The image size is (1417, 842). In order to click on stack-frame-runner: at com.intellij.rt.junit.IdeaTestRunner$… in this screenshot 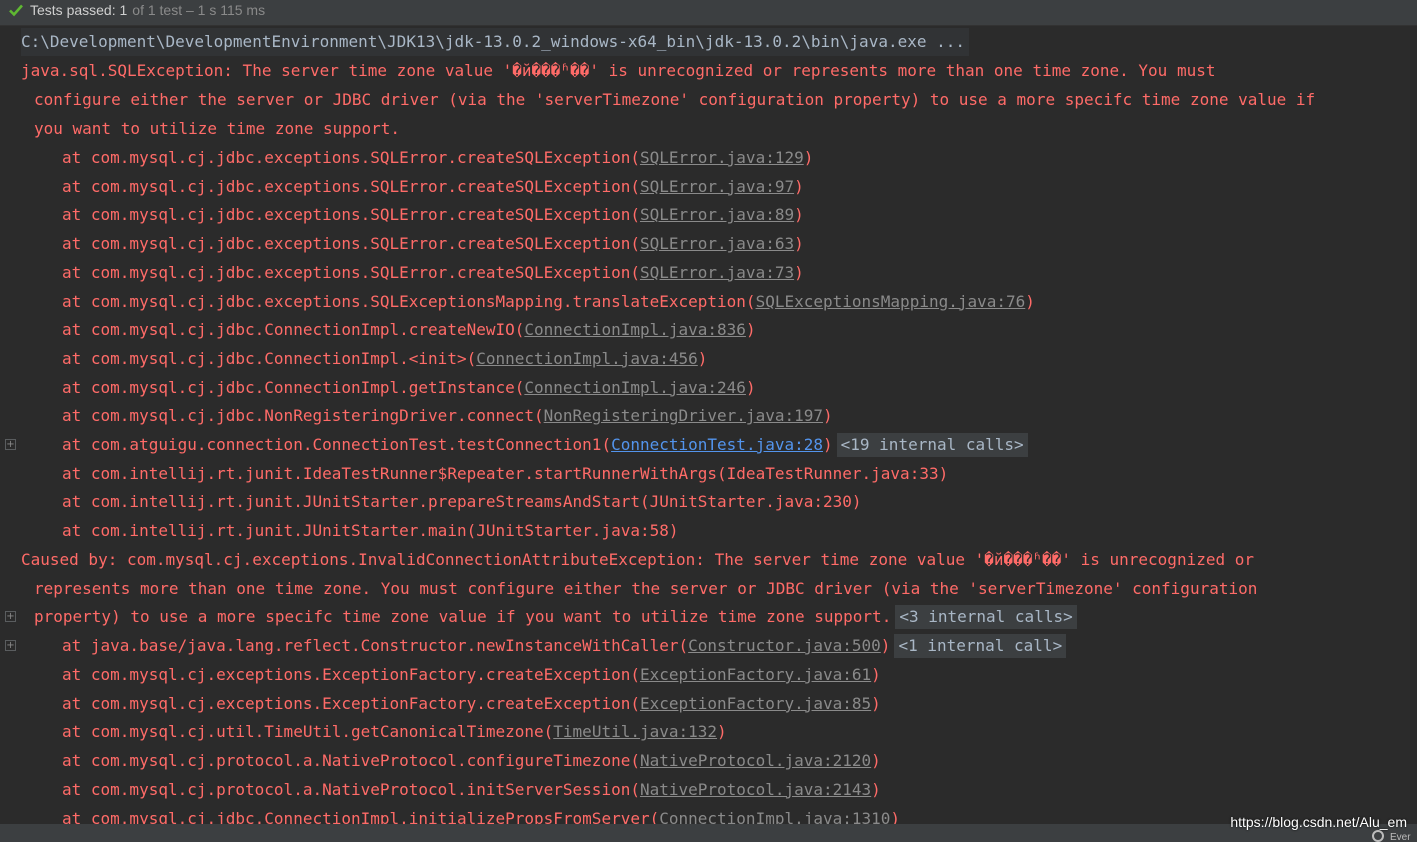, I will do `click(505, 473)`.